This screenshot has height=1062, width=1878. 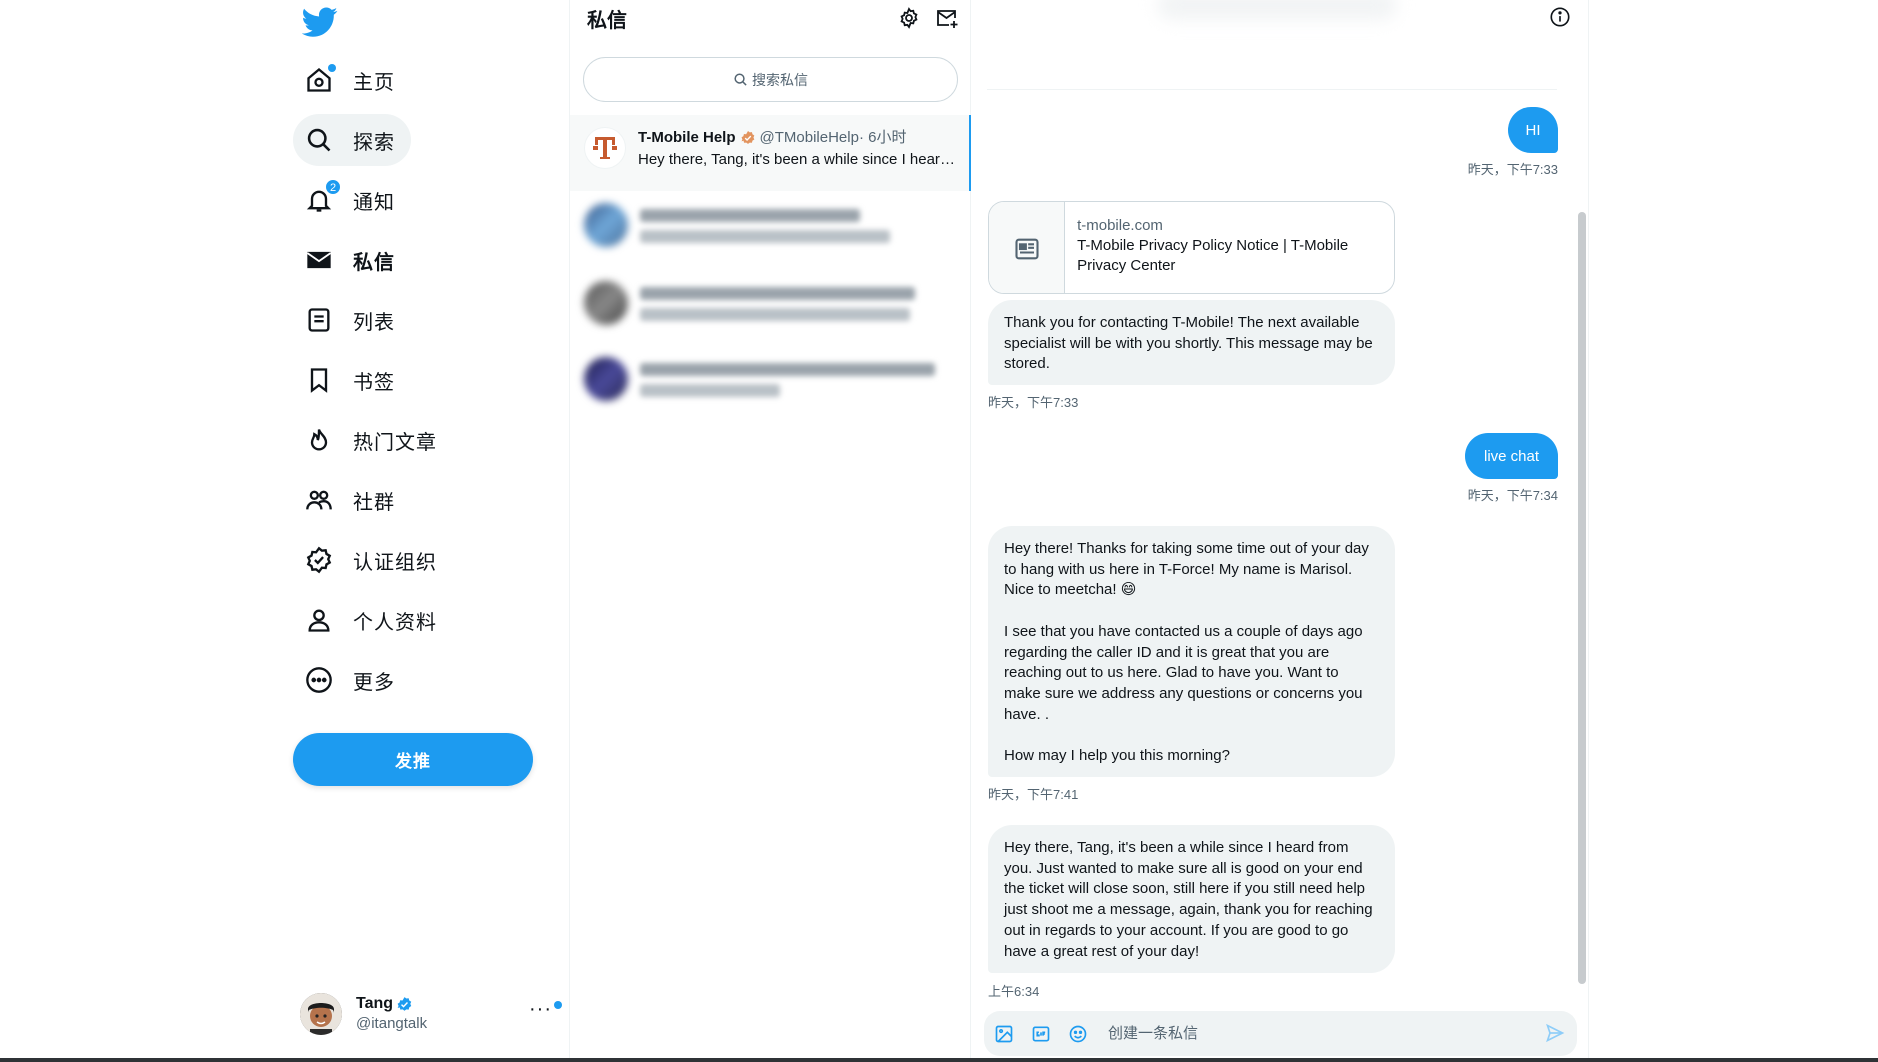 I want to click on account-handle: @itangtalk, so click(x=392, y=1023).